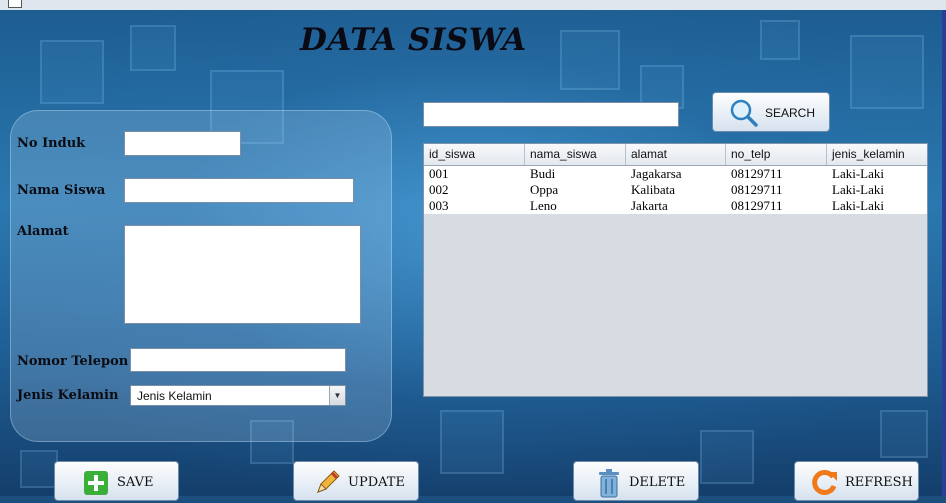  I want to click on table-cell: Jakarta, so click(649, 205).